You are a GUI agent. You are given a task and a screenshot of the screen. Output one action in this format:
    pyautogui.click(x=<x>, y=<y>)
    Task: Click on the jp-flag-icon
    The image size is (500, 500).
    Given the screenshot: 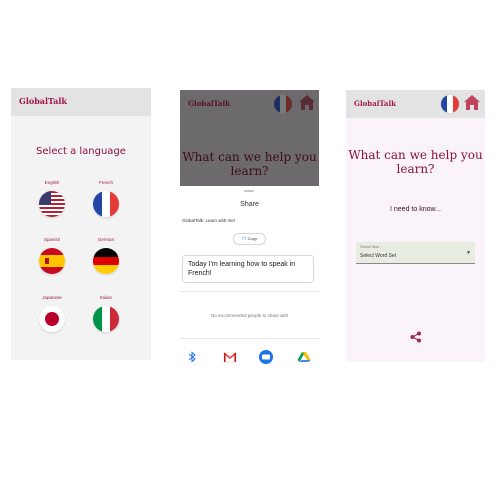 What is the action you would take?
    pyautogui.click(x=52, y=319)
    